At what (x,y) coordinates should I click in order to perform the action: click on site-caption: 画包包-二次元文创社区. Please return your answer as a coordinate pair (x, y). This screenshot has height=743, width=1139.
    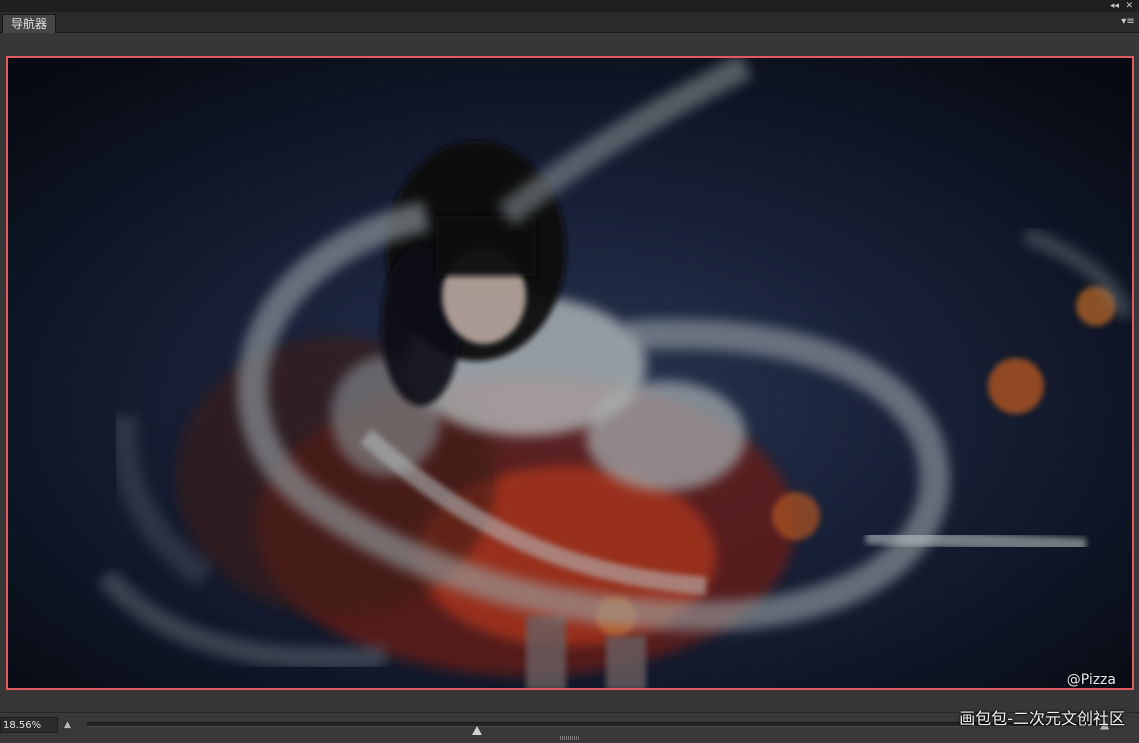
    Looking at the image, I should click on (1042, 718).